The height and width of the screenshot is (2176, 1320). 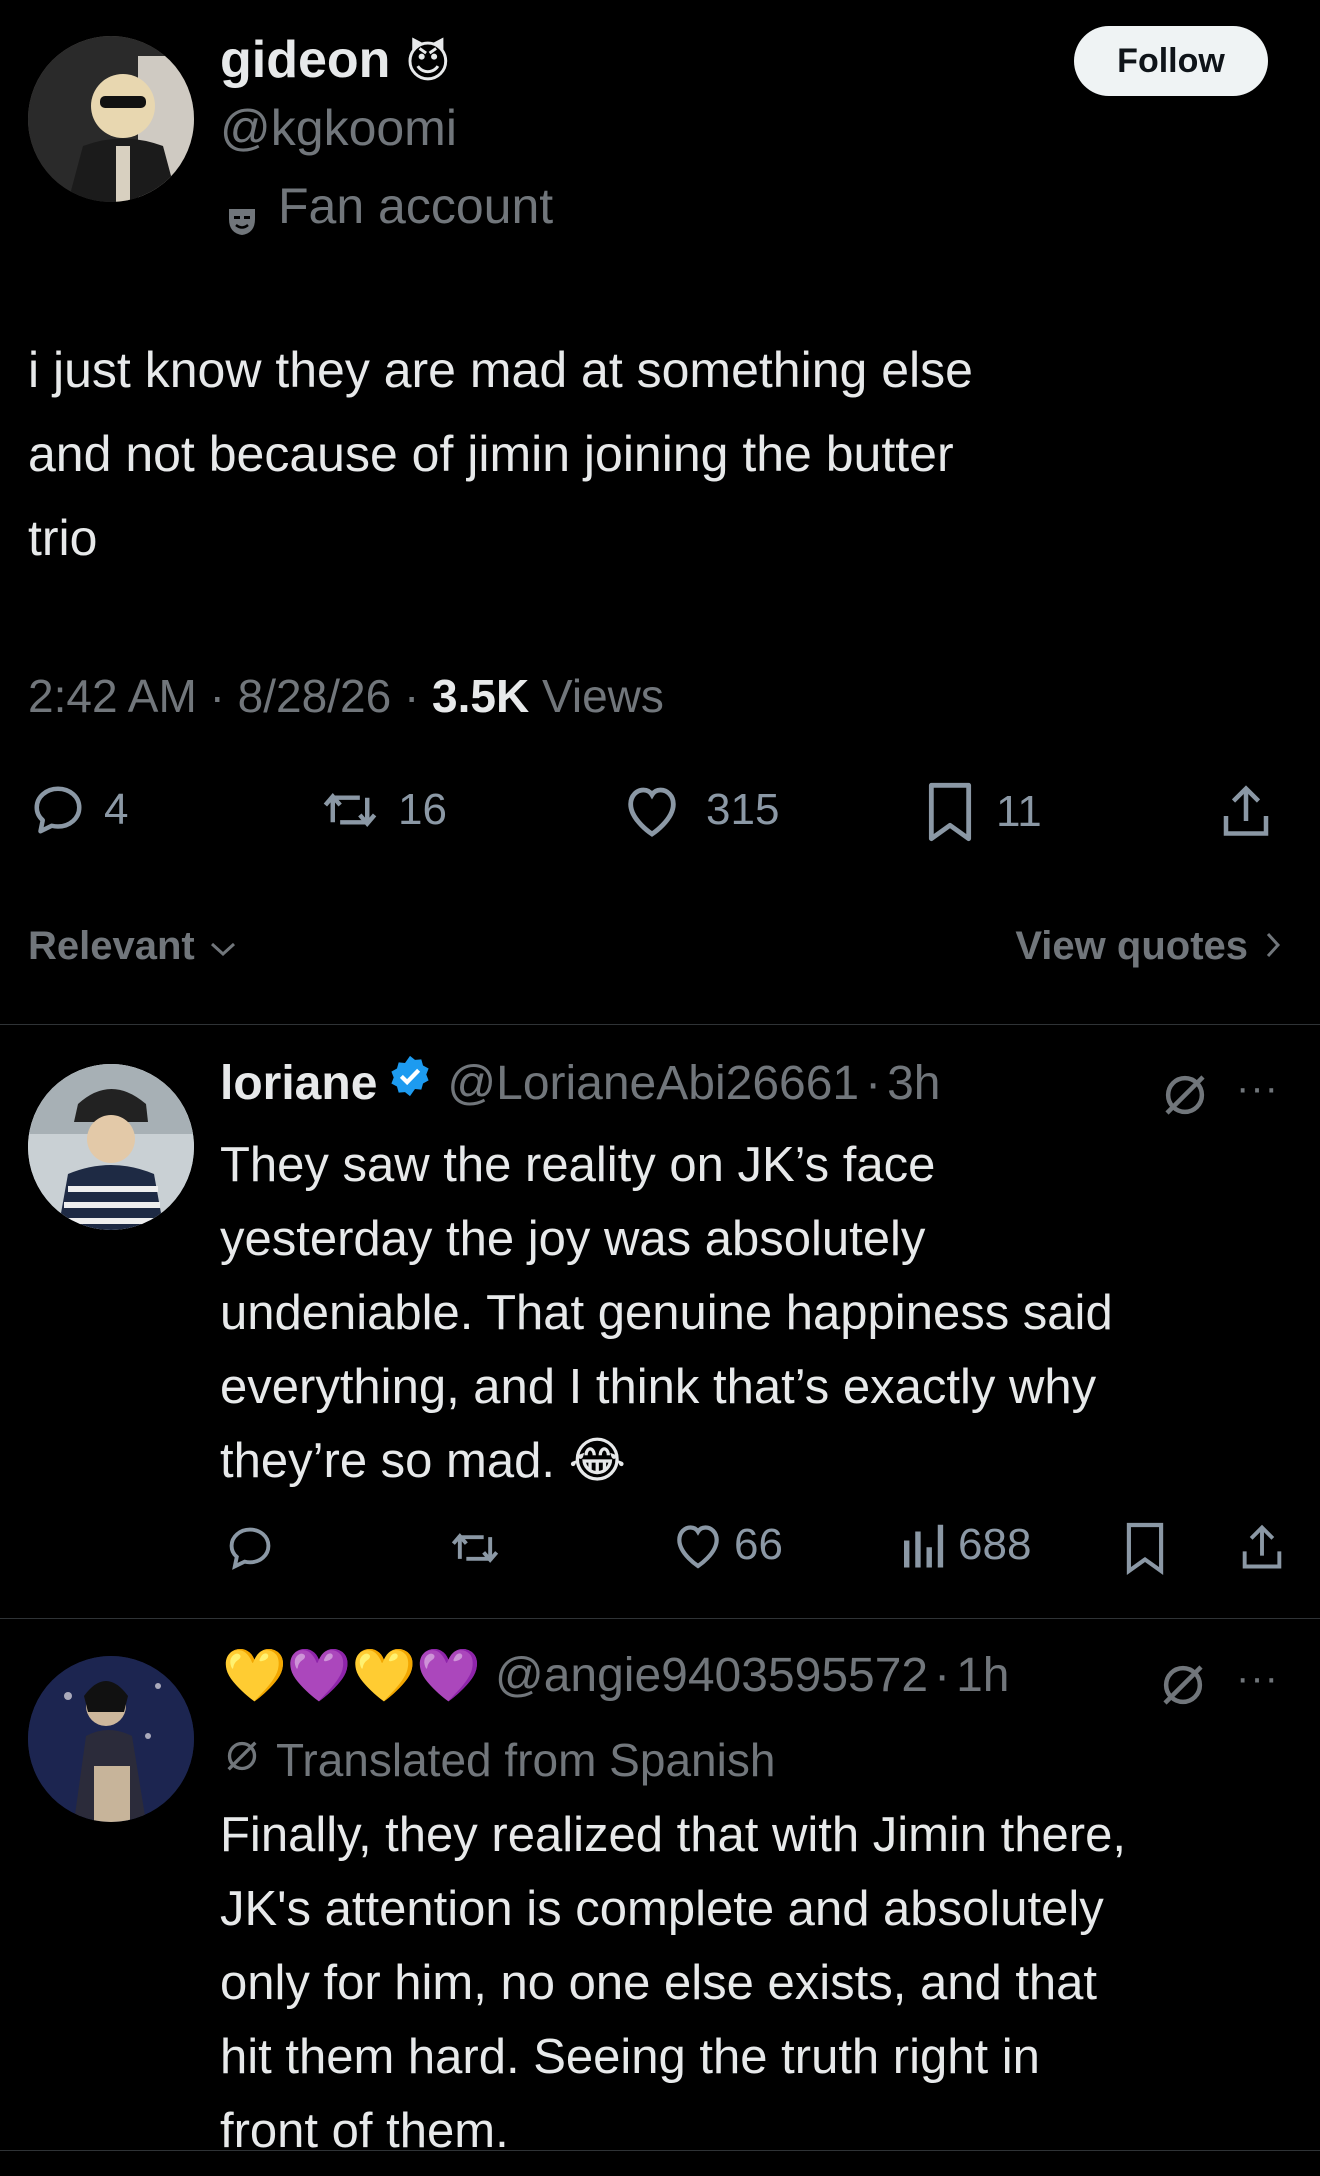 What do you see at coordinates (711, 1676) in the screenshot?
I see `reply-handle: @angie9403595572` at bounding box center [711, 1676].